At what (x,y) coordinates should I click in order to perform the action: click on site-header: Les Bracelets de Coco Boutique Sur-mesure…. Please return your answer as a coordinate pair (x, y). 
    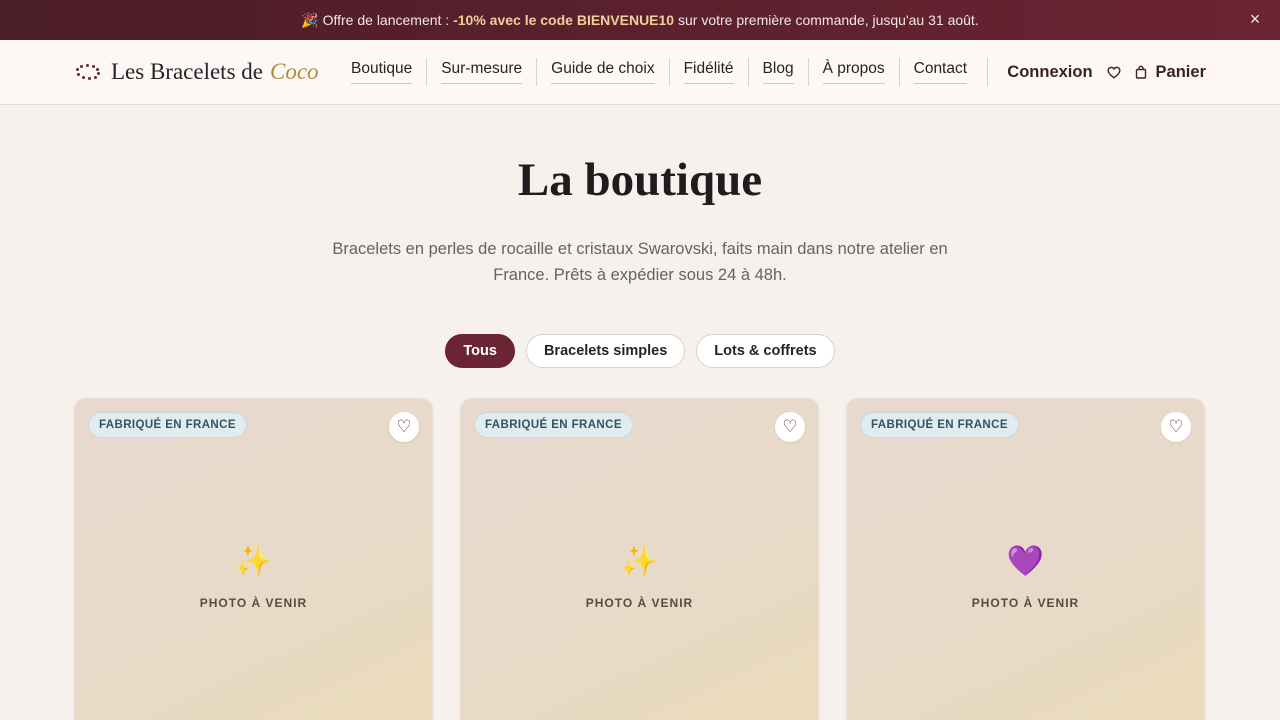
    Looking at the image, I should click on (640, 72).